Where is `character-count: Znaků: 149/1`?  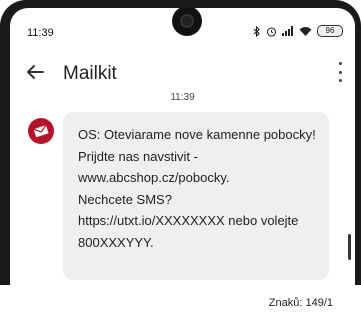 character-count: Znaků: 149/1 is located at coordinates (300, 303).